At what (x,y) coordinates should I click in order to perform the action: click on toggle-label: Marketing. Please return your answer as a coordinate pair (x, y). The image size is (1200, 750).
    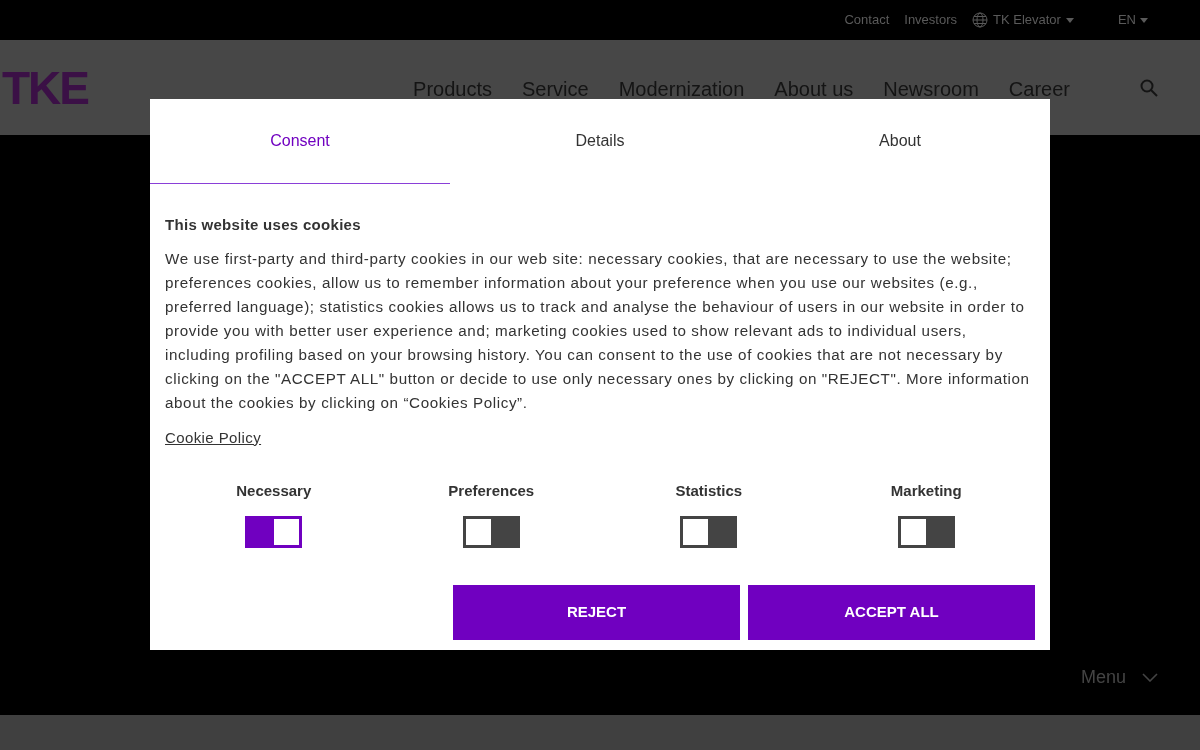
    Looking at the image, I should click on (926, 490).